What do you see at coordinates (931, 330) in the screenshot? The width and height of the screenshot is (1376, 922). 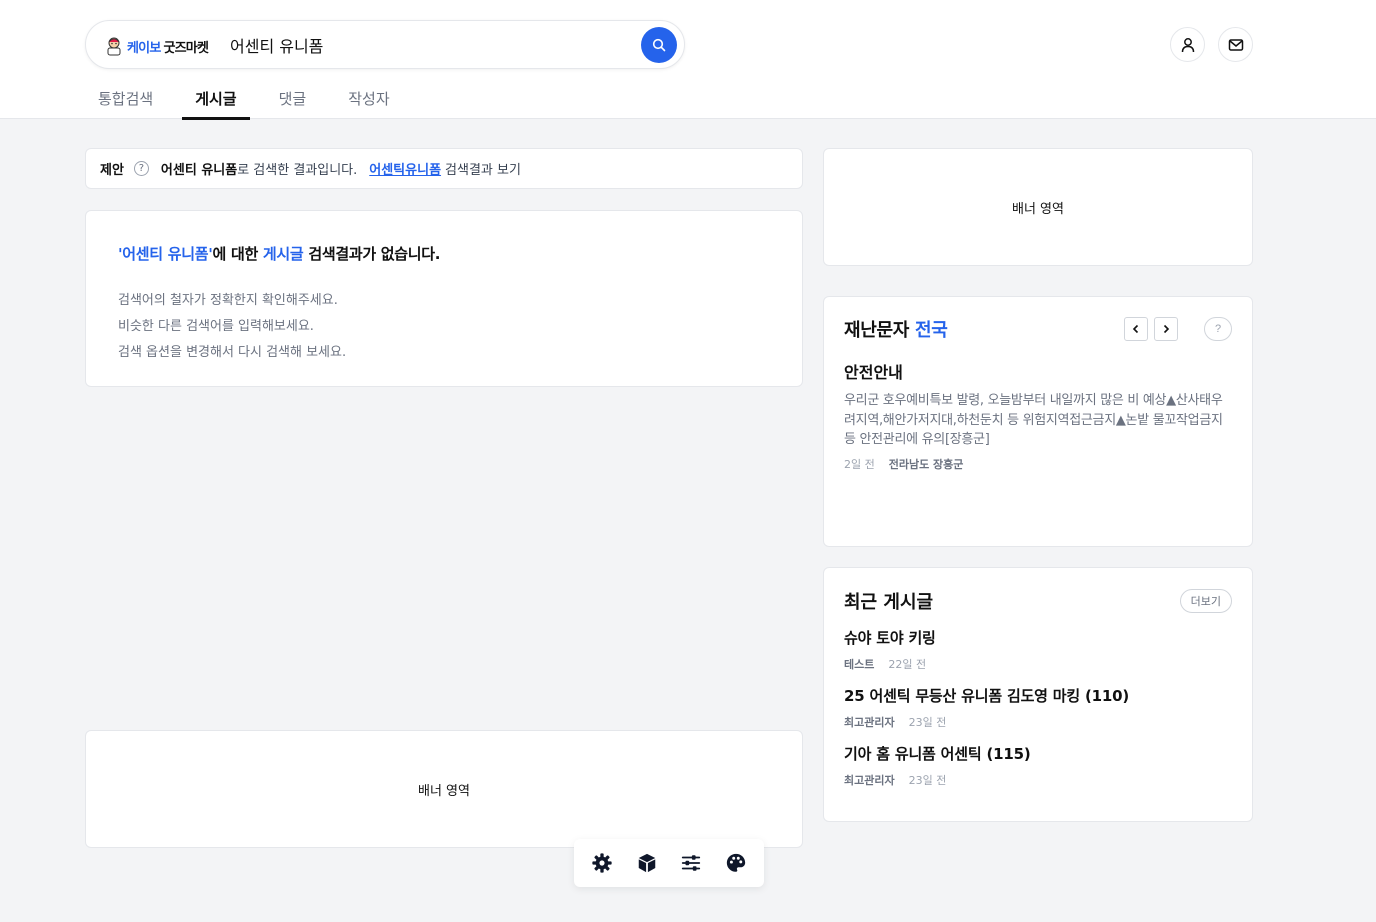 I see `disaster-region: 전국` at bounding box center [931, 330].